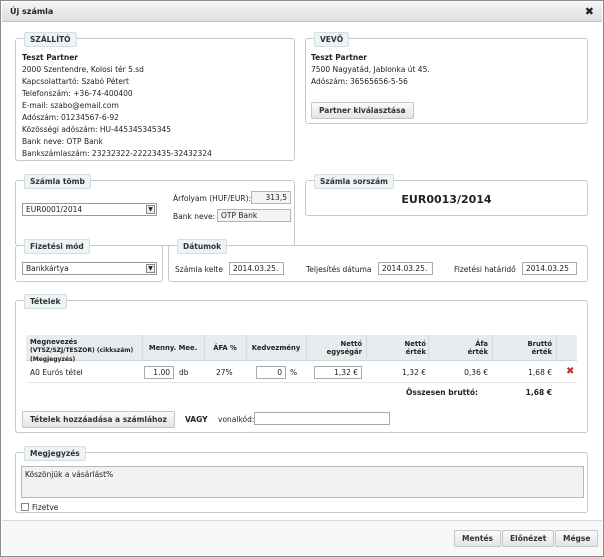  What do you see at coordinates (339, 57) in the screenshot?
I see `buyer-name: Teszt Partner` at bounding box center [339, 57].